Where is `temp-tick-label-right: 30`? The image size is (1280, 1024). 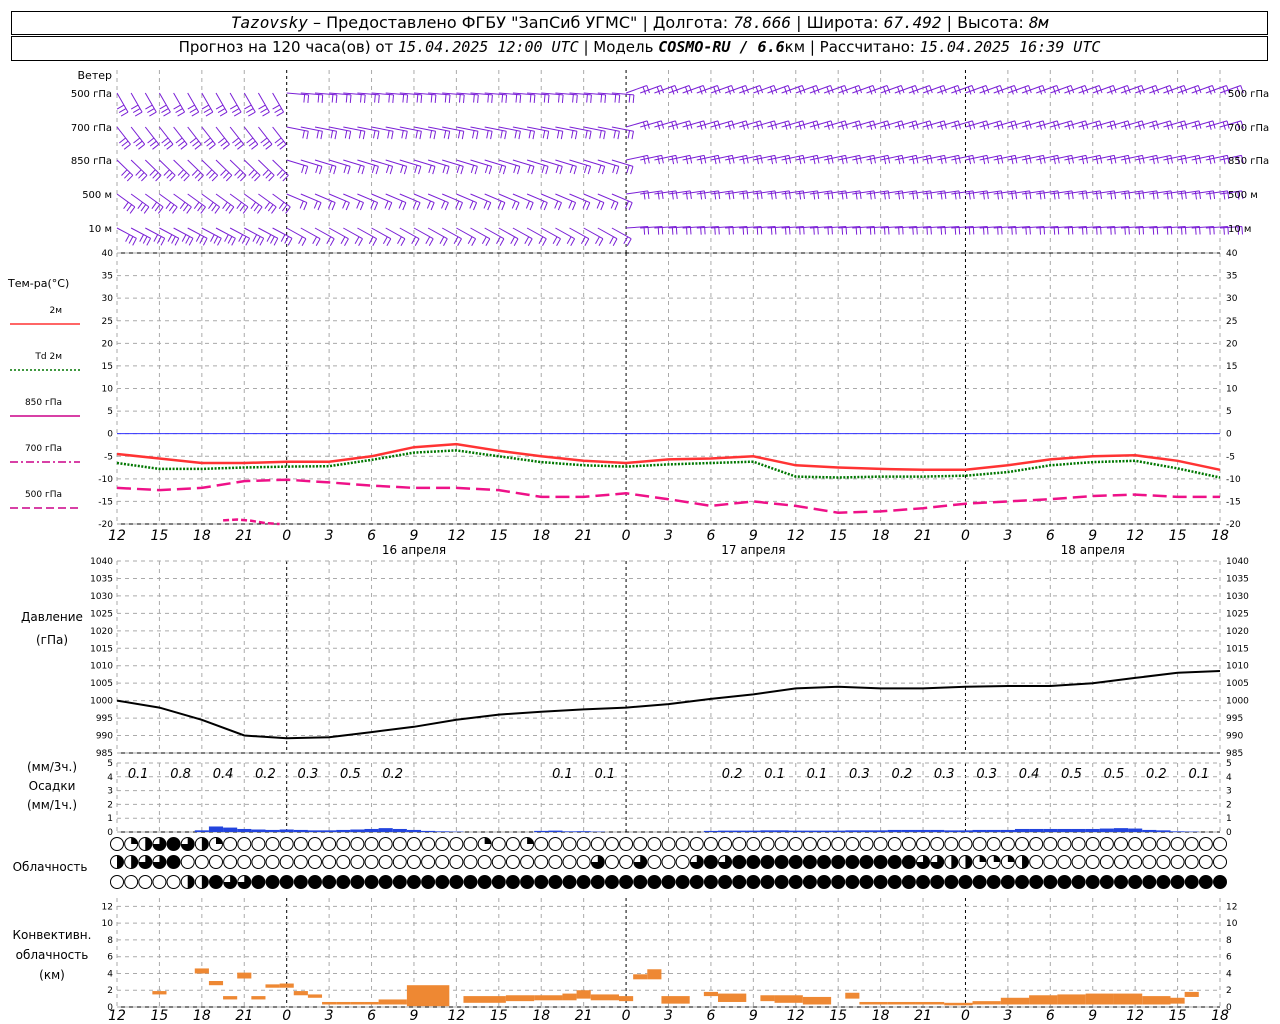
temp-tick-label-right: 30 is located at coordinates (1232, 299).